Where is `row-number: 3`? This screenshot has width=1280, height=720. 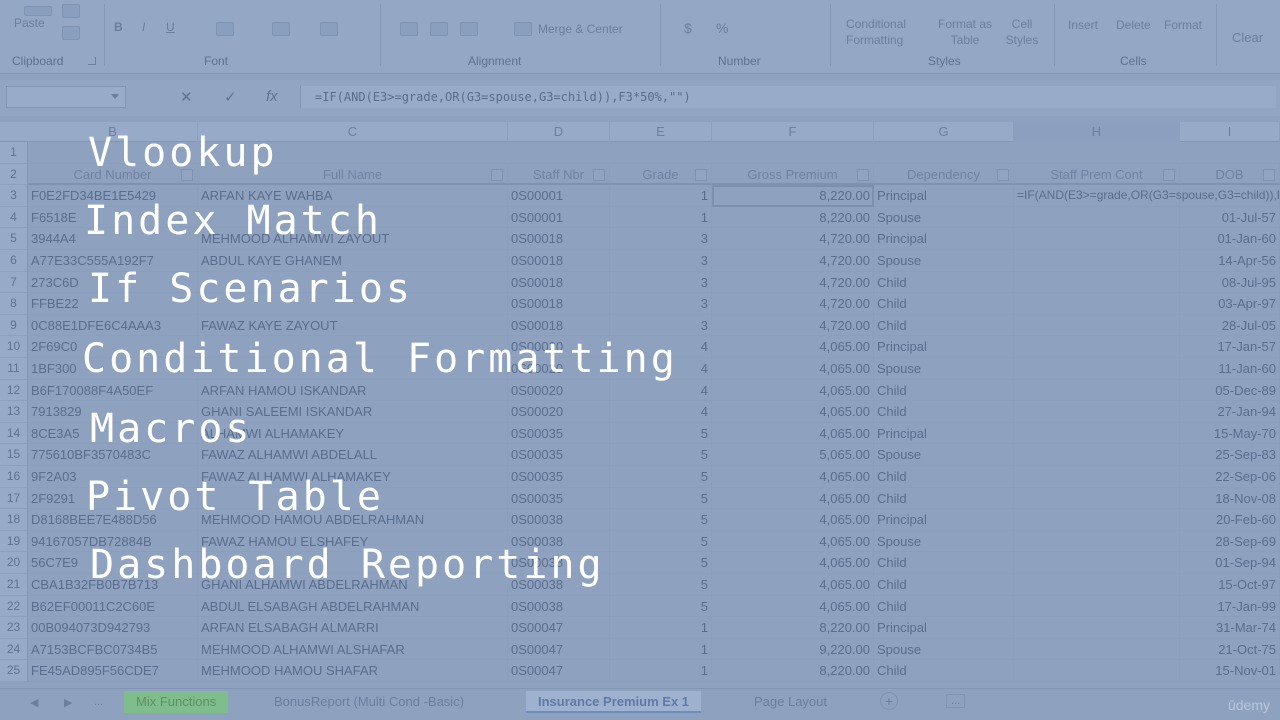 row-number: 3 is located at coordinates (14, 196).